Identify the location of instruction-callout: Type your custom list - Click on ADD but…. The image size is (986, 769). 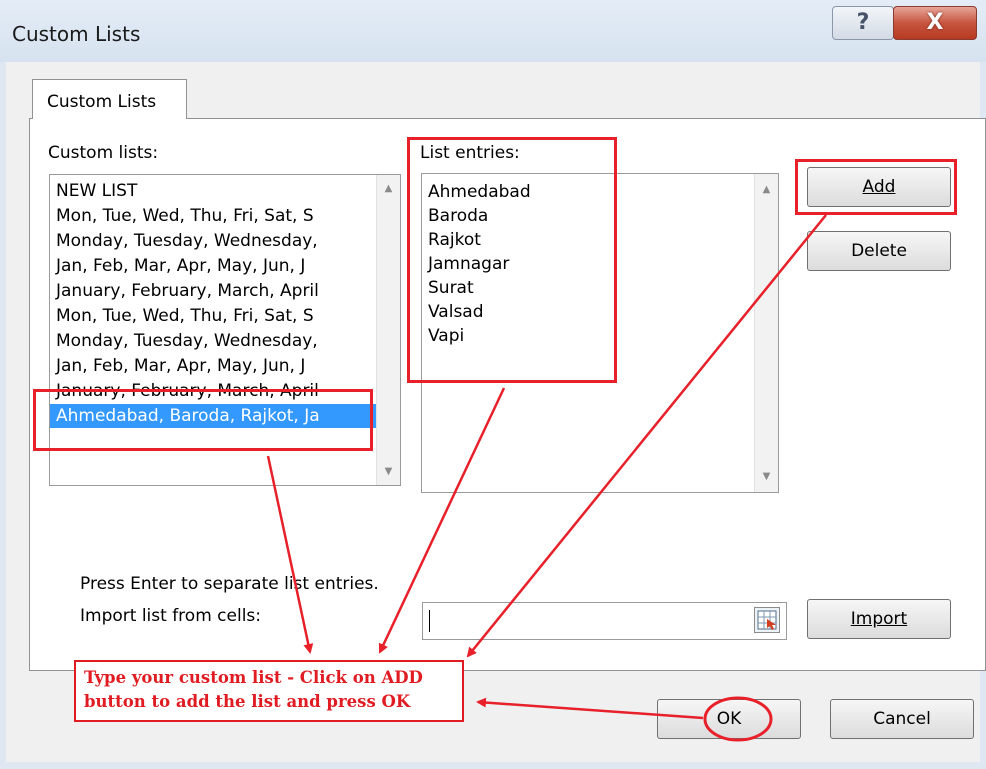
(269, 691).